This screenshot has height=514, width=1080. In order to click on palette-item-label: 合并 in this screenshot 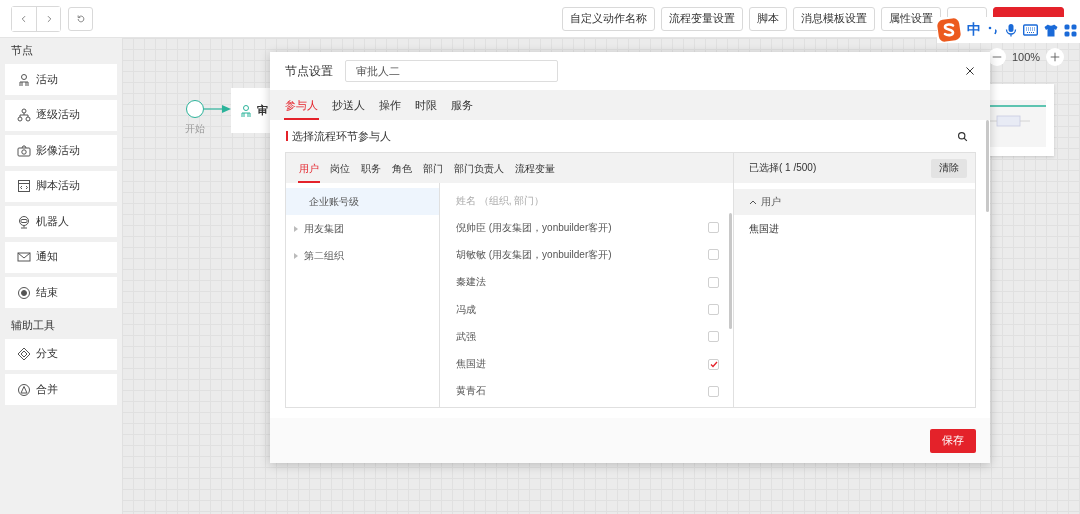, I will do `click(47, 389)`.